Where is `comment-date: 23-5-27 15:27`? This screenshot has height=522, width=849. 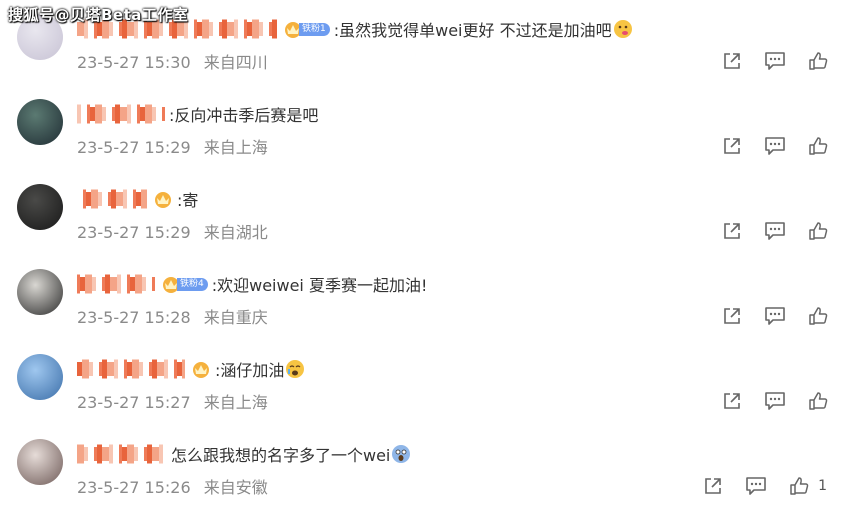 comment-date: 23-5-27 15:27 is located at coordinates (134, 402).